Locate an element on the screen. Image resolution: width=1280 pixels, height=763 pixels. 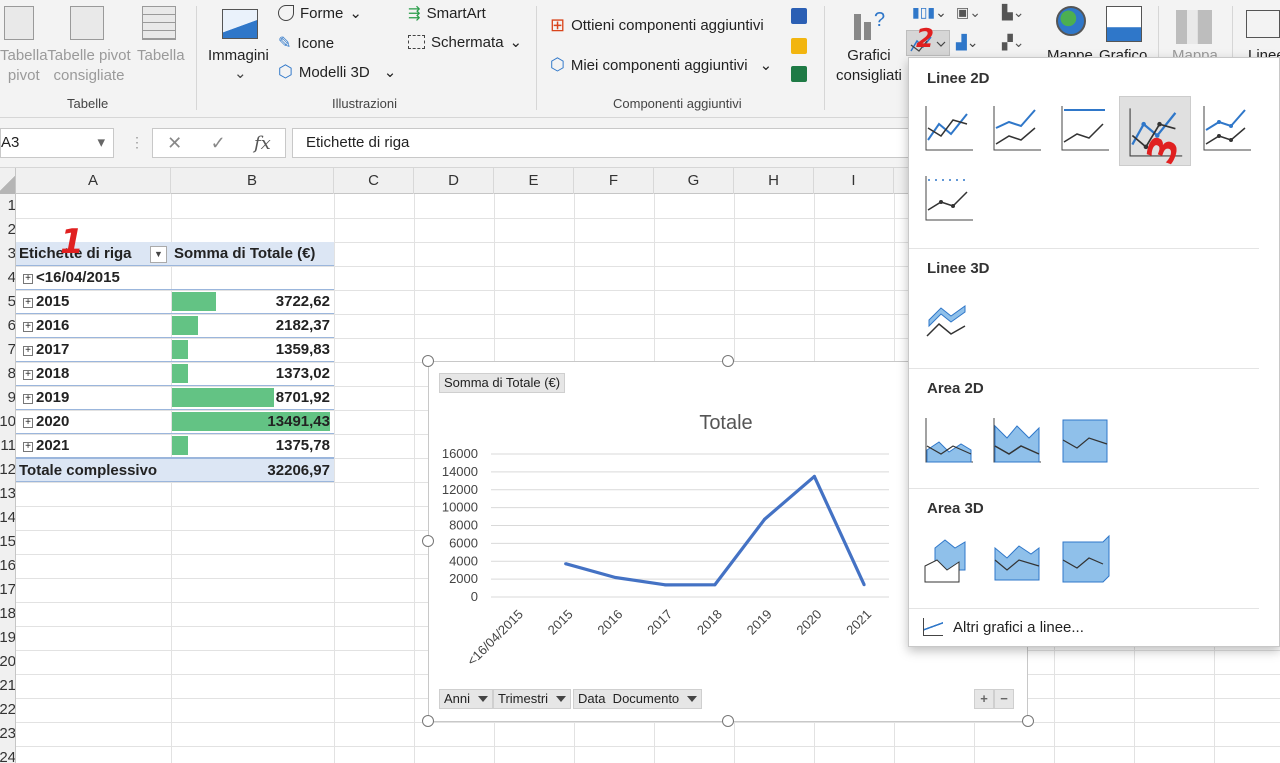
3d-stacked-area-thumb is located at coordinates (1019, 560).